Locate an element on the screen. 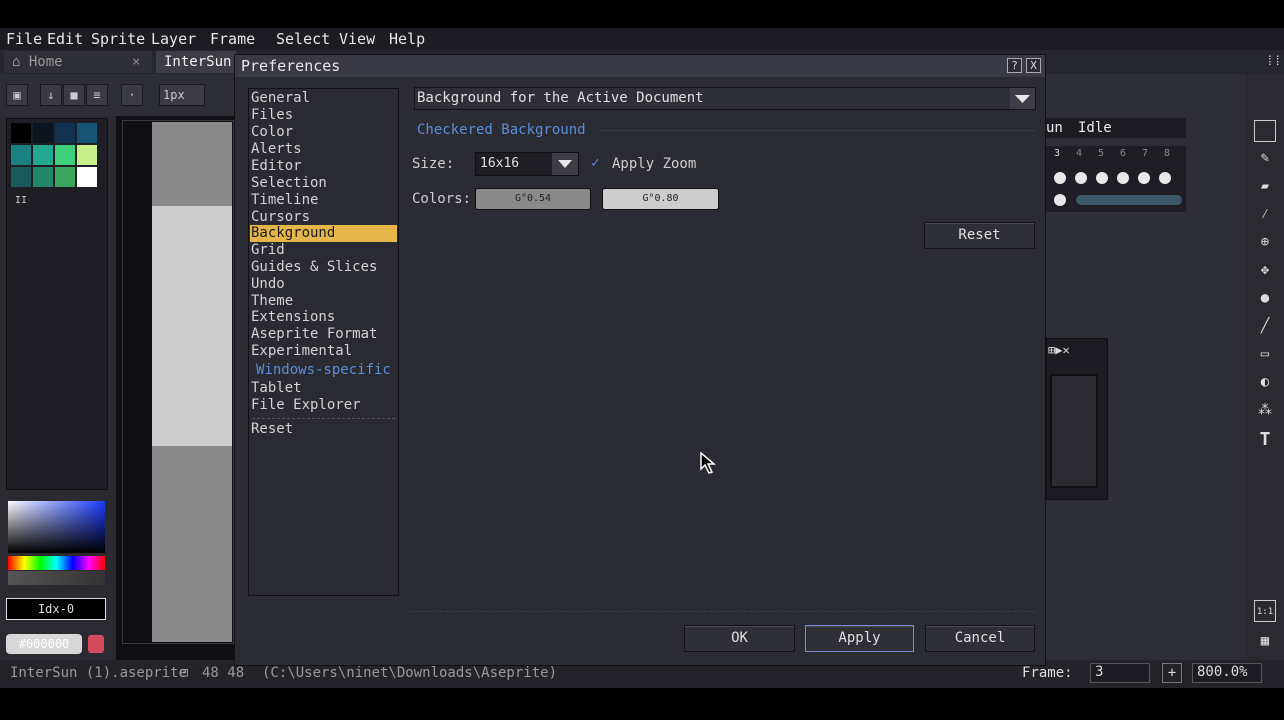 This screenshot has width=1284, height=720. canvas-area is located at coordinates (177, 388).